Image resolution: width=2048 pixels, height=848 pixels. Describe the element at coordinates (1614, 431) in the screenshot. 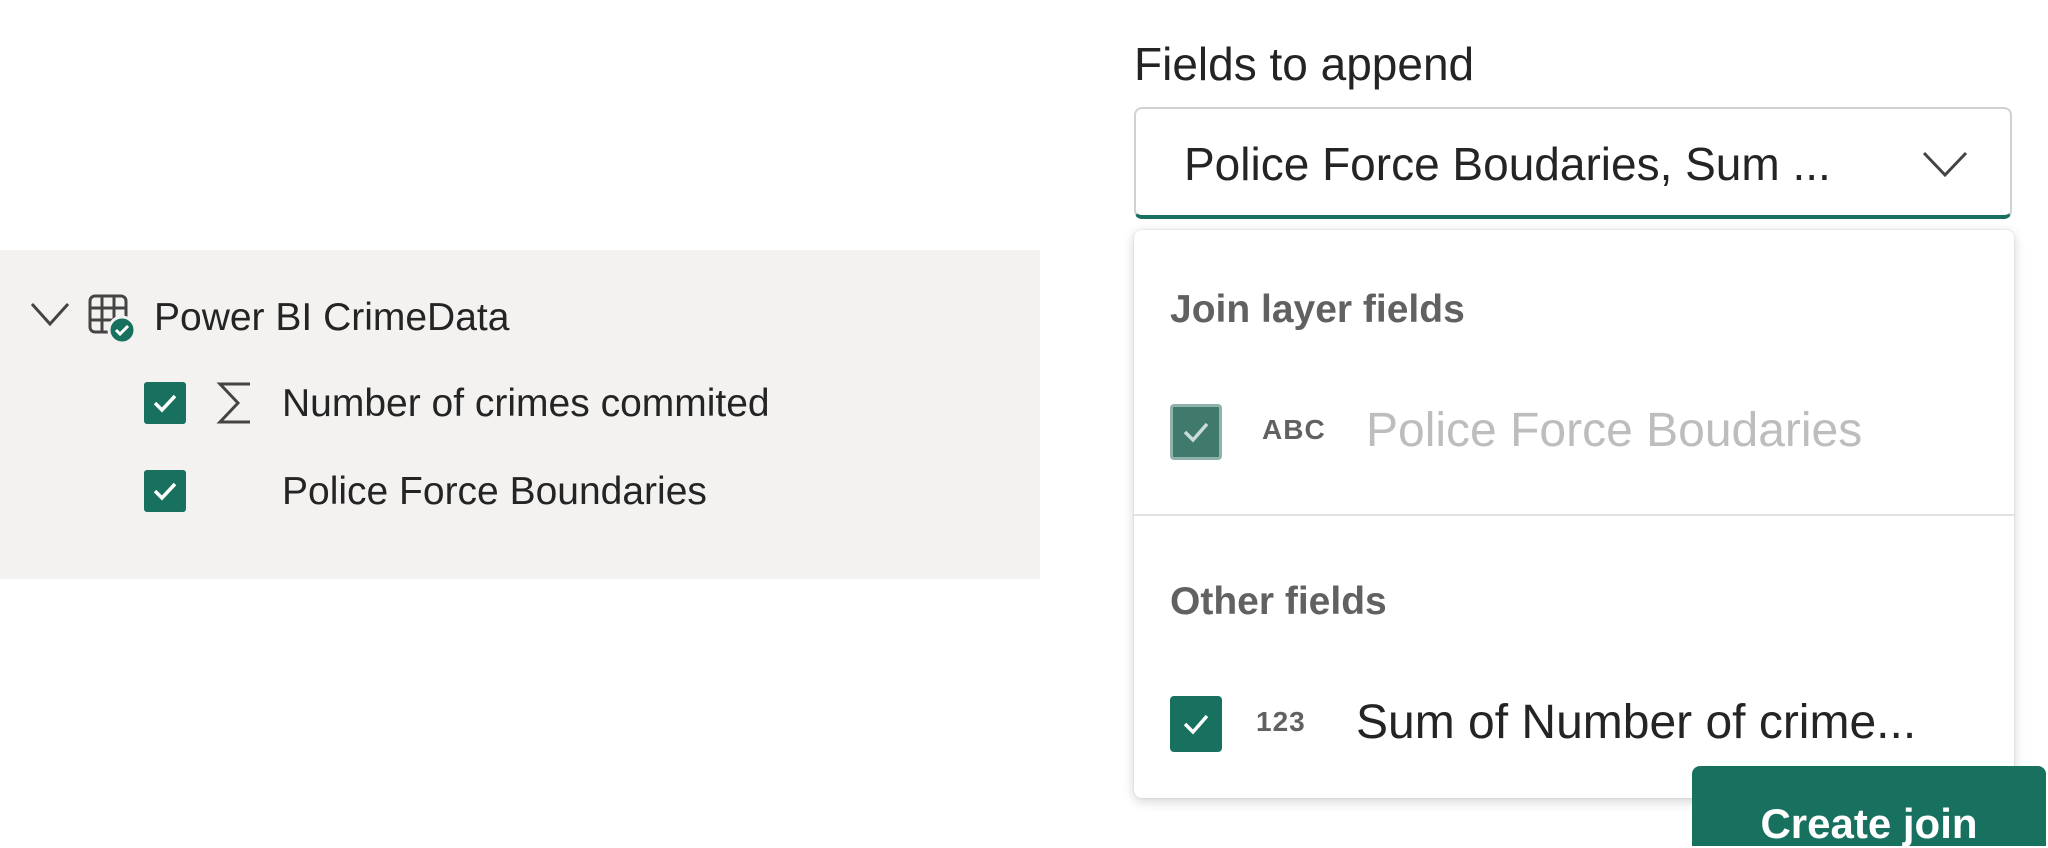

I see `option-label-police-force: Police Force Boudaries` at that location.